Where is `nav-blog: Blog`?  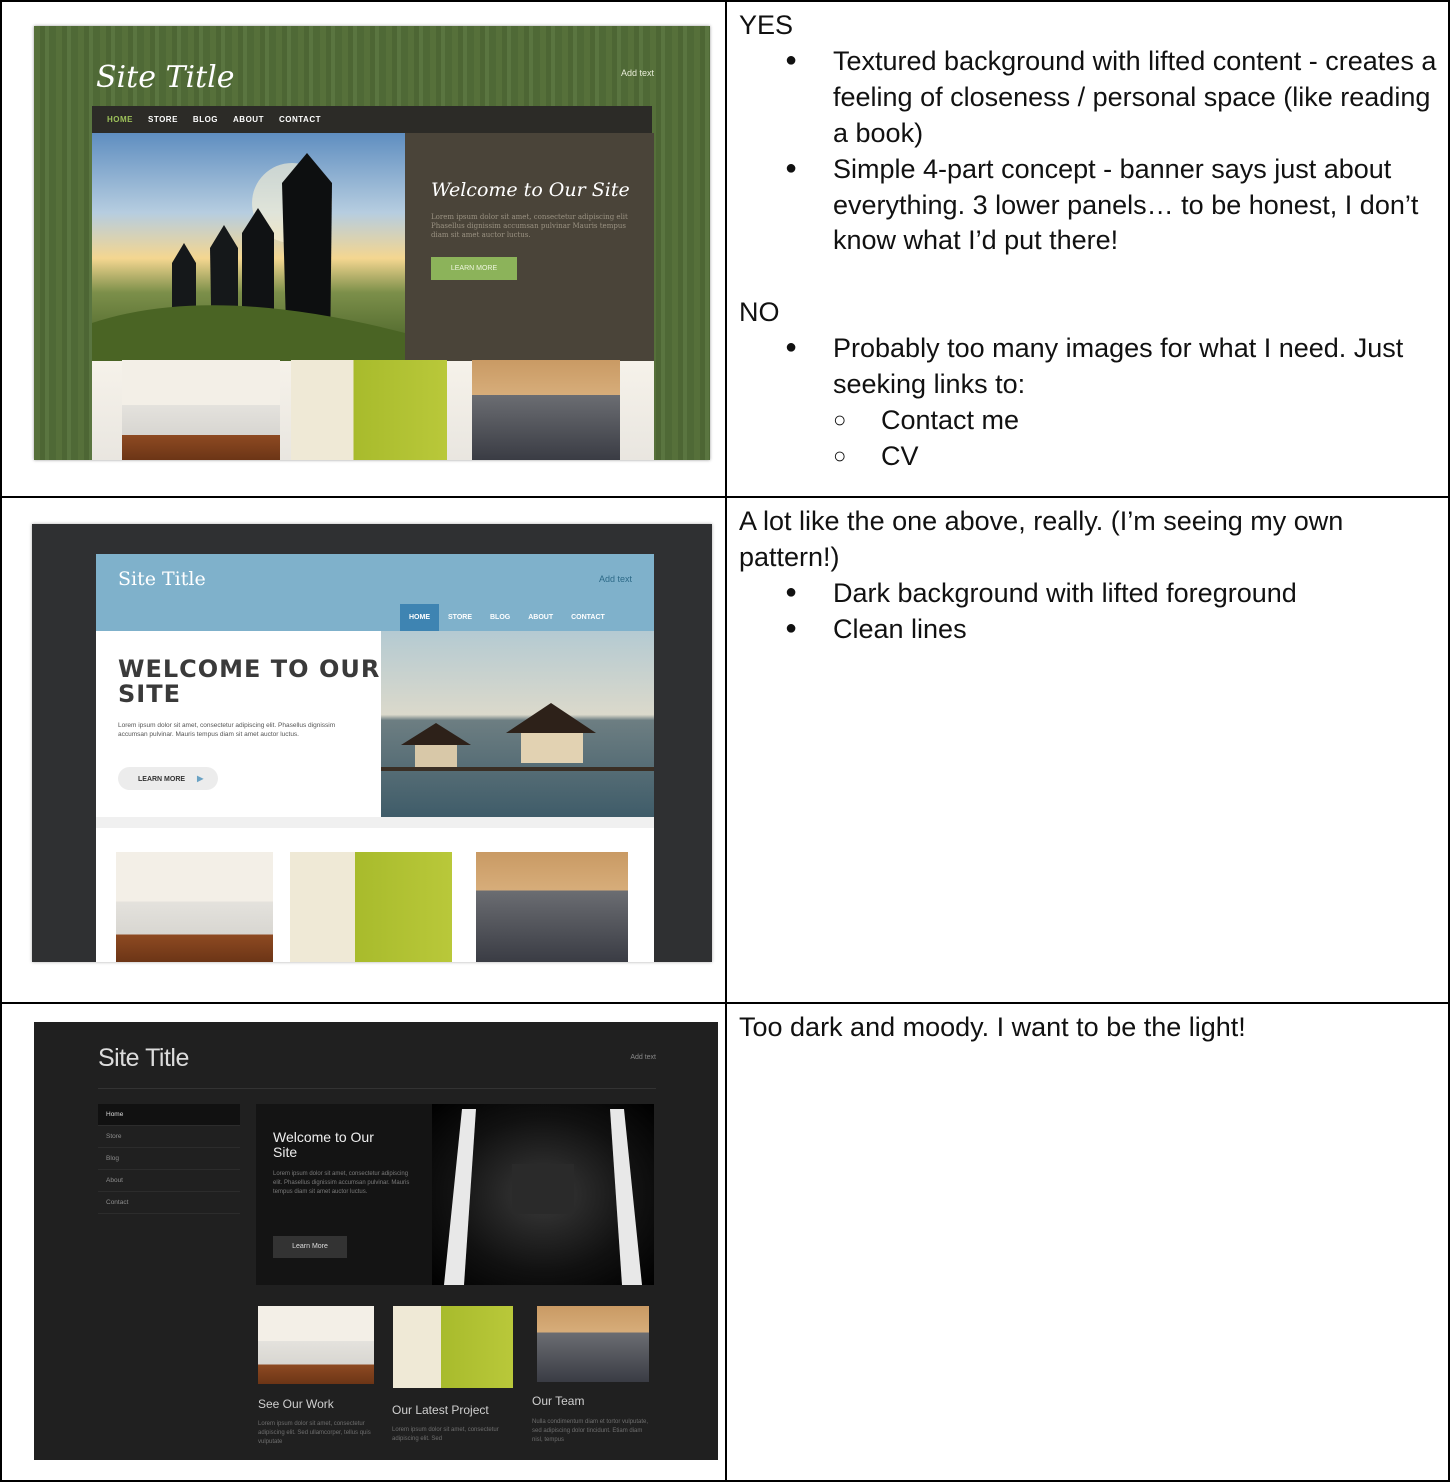
nav-blog: Blog is located at coordinates (169, 1159).